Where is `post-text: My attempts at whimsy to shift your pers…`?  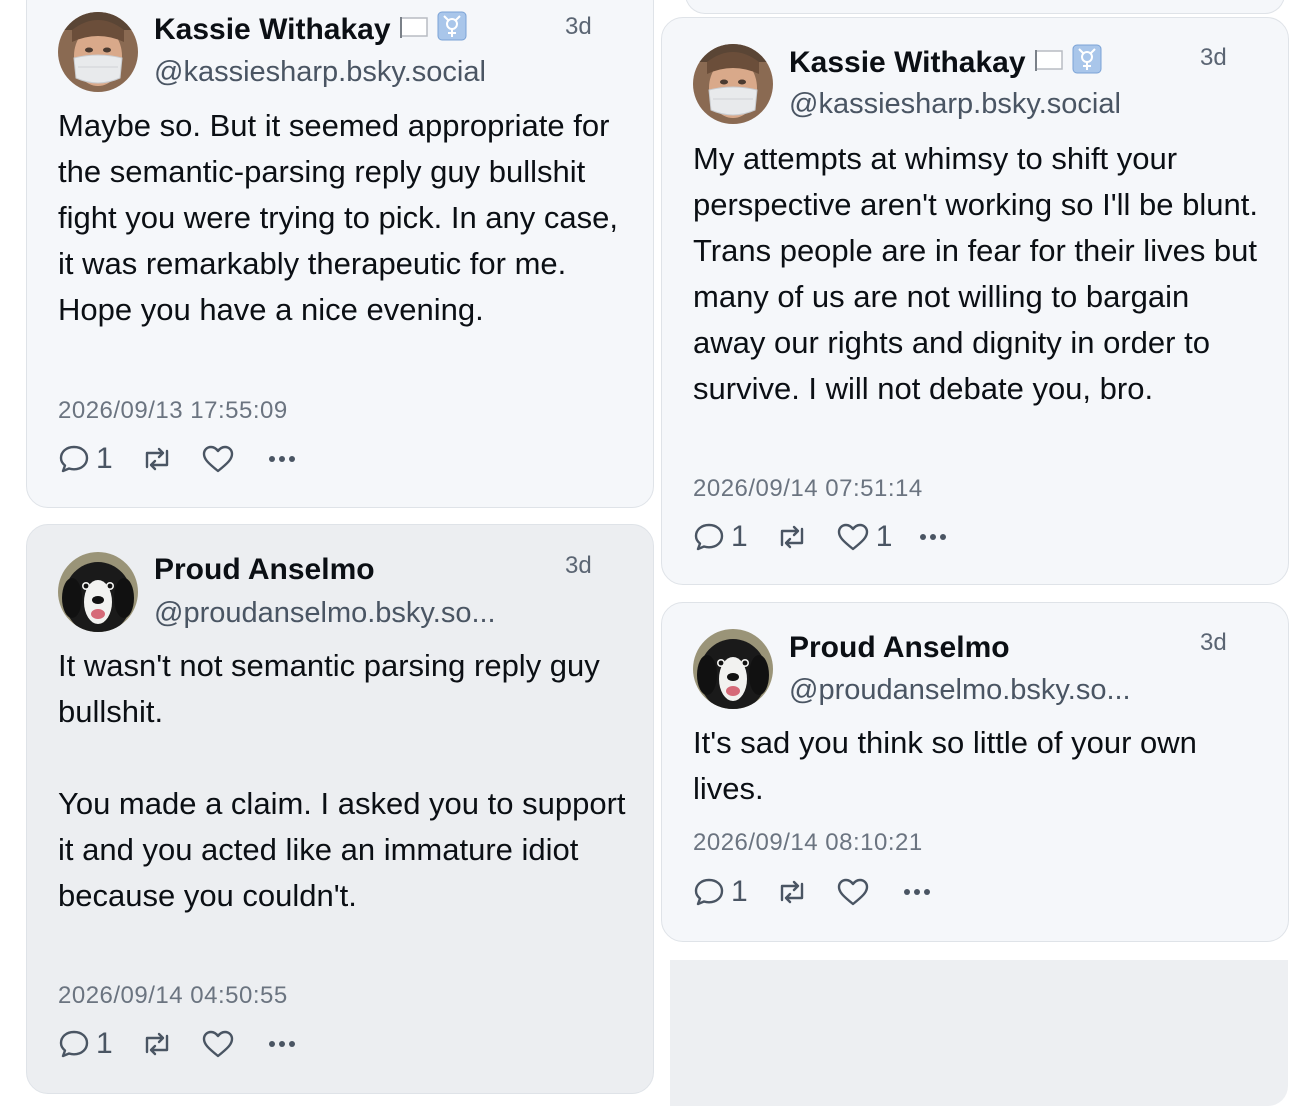
post-text: My attempts at whimsy to shift your pers… is located at coordinates (980, 273).